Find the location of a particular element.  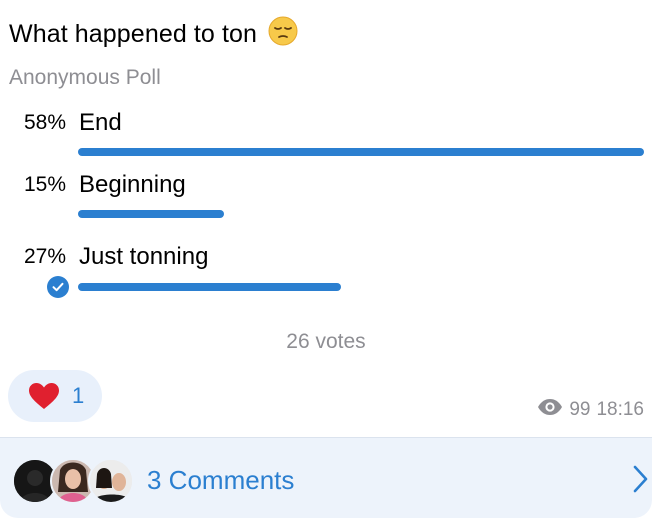

comments-label: 3 Comments is located at coordinates (221, 480).